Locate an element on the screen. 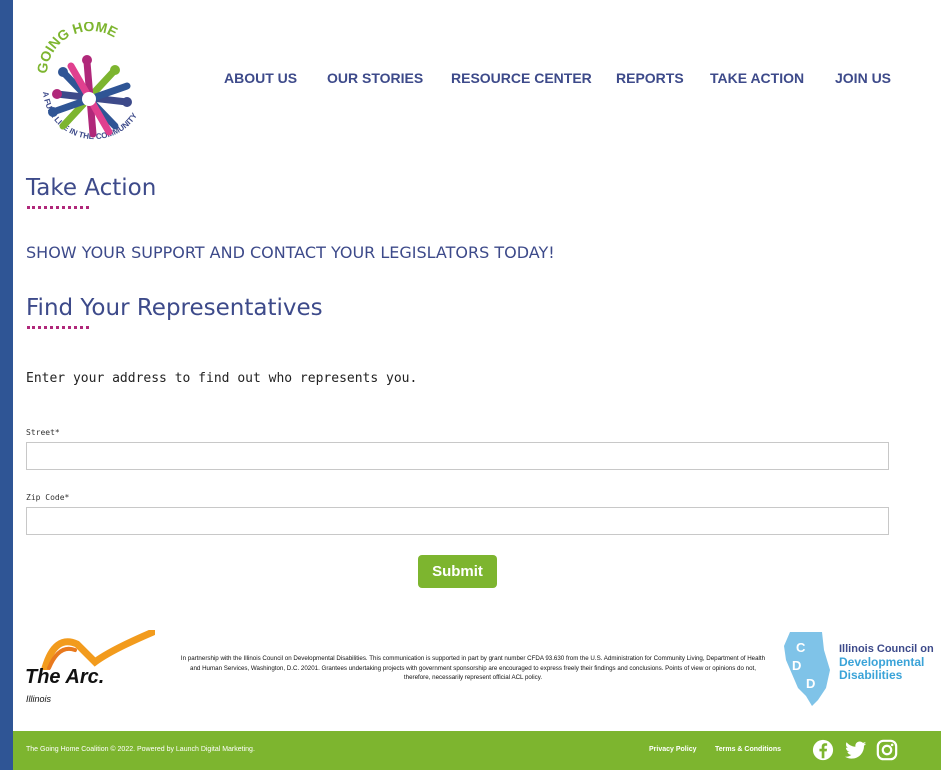 This screenshot has height=770, width=941. title-underline is located at coordinates (58, 207).